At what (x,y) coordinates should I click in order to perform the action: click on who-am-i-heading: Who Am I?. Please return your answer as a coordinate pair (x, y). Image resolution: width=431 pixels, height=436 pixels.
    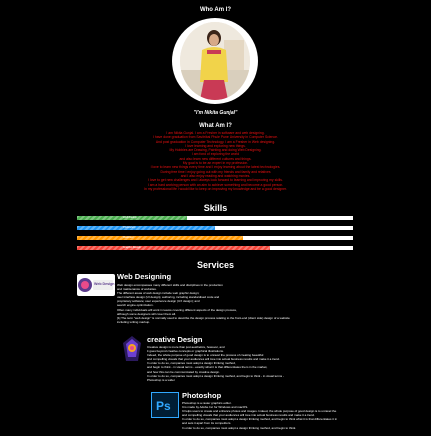
    Looking at the image, I should click on (215, 10).